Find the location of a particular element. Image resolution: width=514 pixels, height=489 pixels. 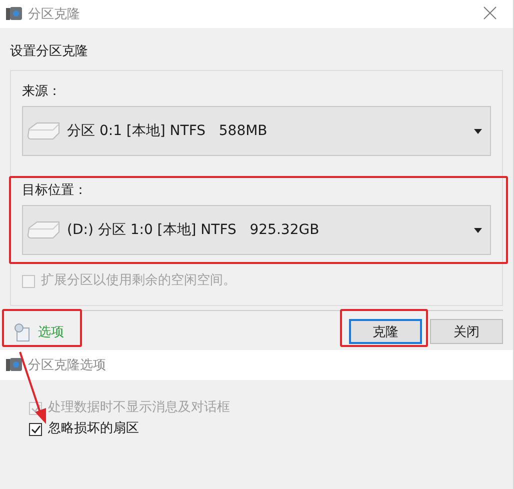

window-title: 分区克隆 is located at coordinates (54, 14).